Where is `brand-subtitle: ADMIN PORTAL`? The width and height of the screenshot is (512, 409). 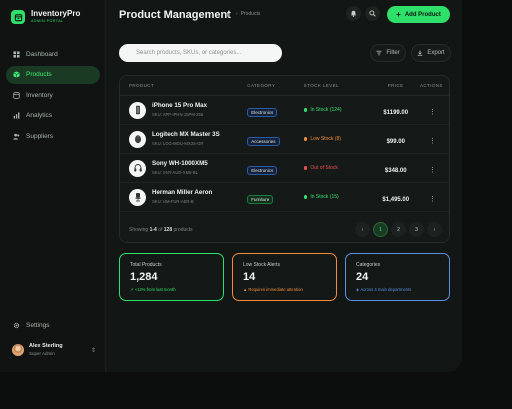 brand-subtitle: ADMIN PORTAL is located at coordinates (47, 21).